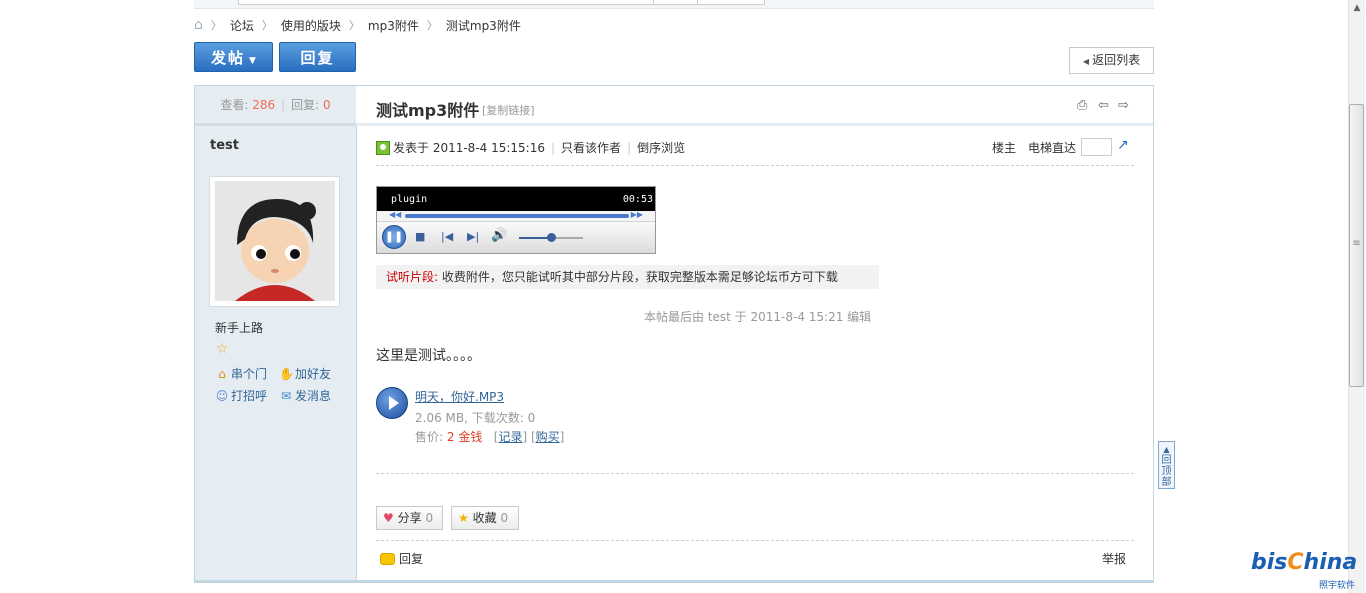 The width and height of the screenshot is (1366, 593). Describe the element at coordinates (420, 236) in the screenshot. I see `stop-icon: ■` at that location.